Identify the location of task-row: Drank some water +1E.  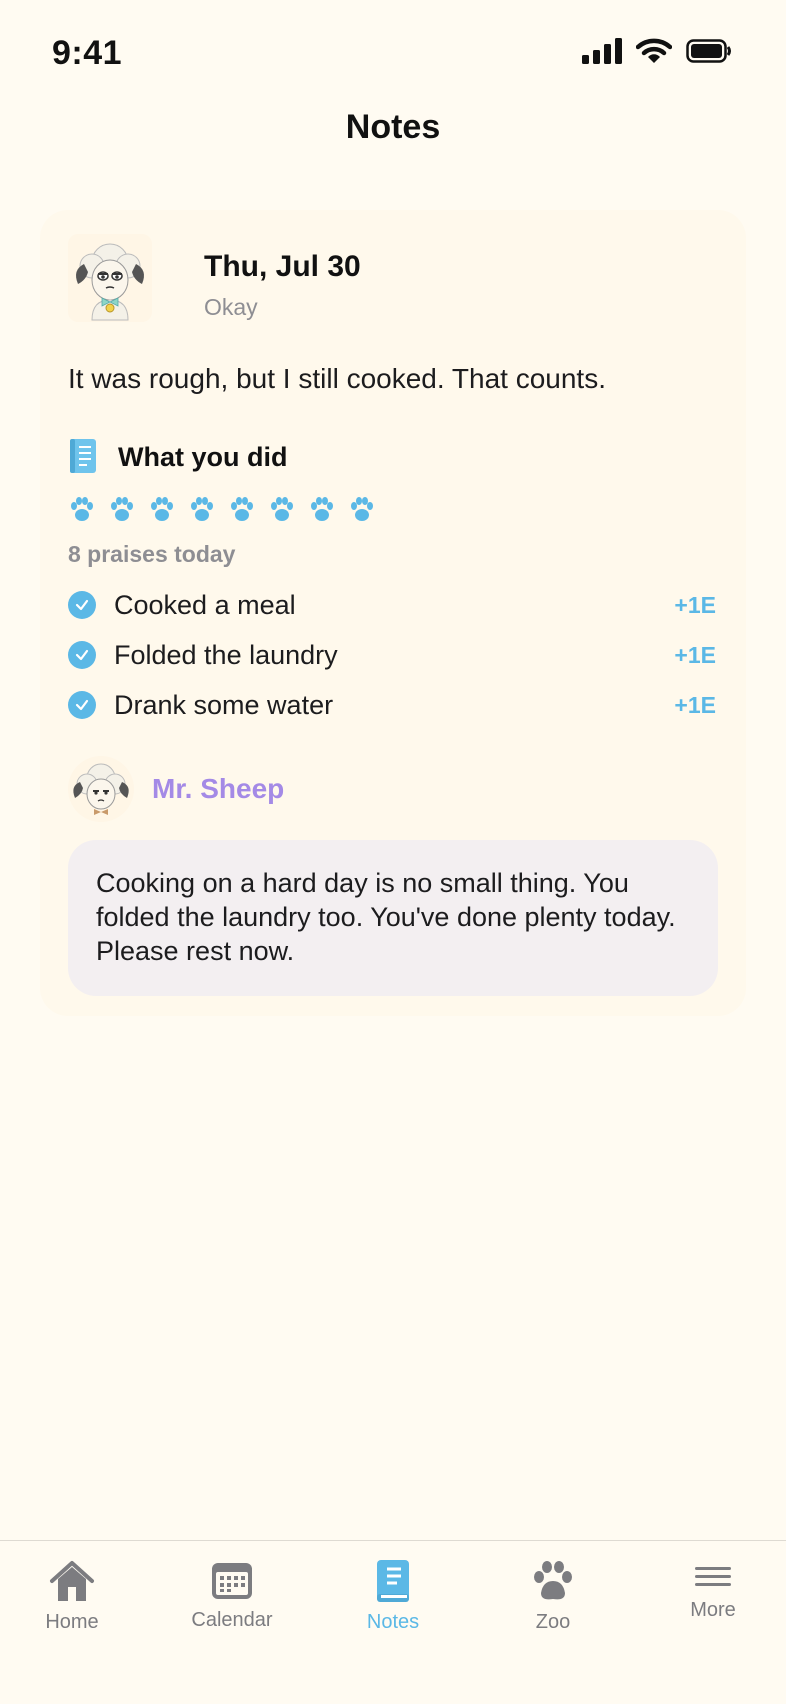
(393, 705).